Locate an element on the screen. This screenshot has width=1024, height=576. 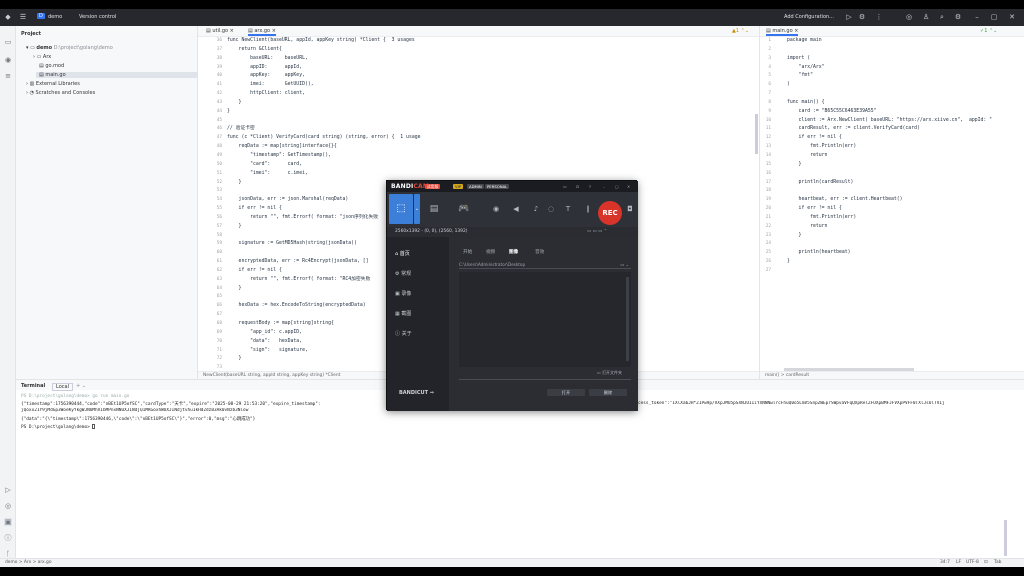
code-line: "arx/Arx" is located at coordinates (889, 68).